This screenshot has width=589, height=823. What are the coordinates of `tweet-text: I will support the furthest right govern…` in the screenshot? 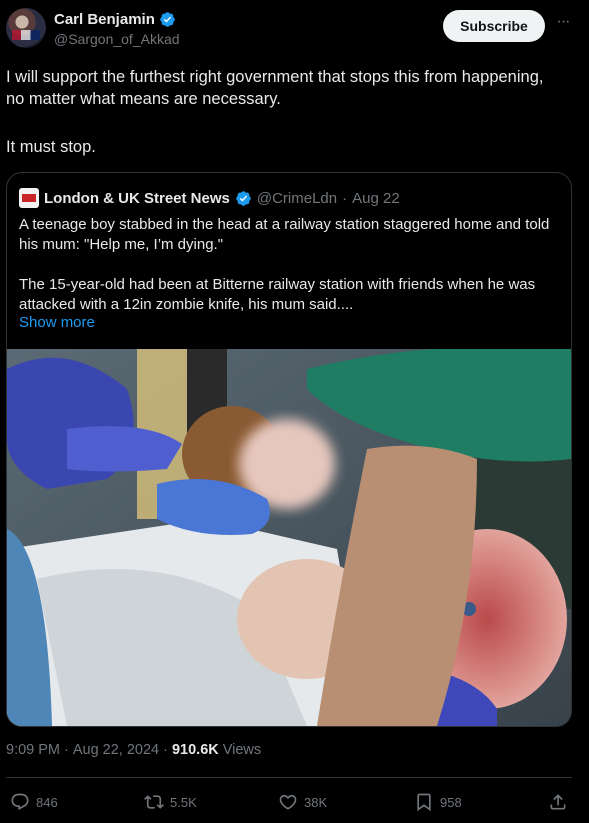 It's located at (286, 112).